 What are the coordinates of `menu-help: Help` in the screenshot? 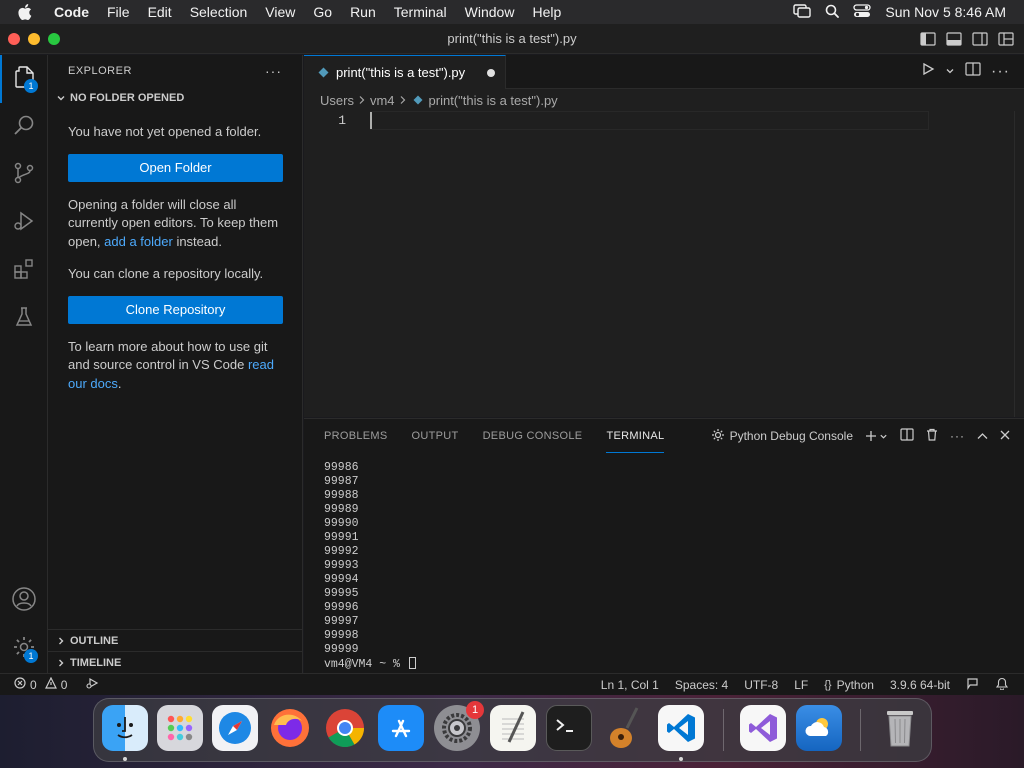 It's located at (546, 12).